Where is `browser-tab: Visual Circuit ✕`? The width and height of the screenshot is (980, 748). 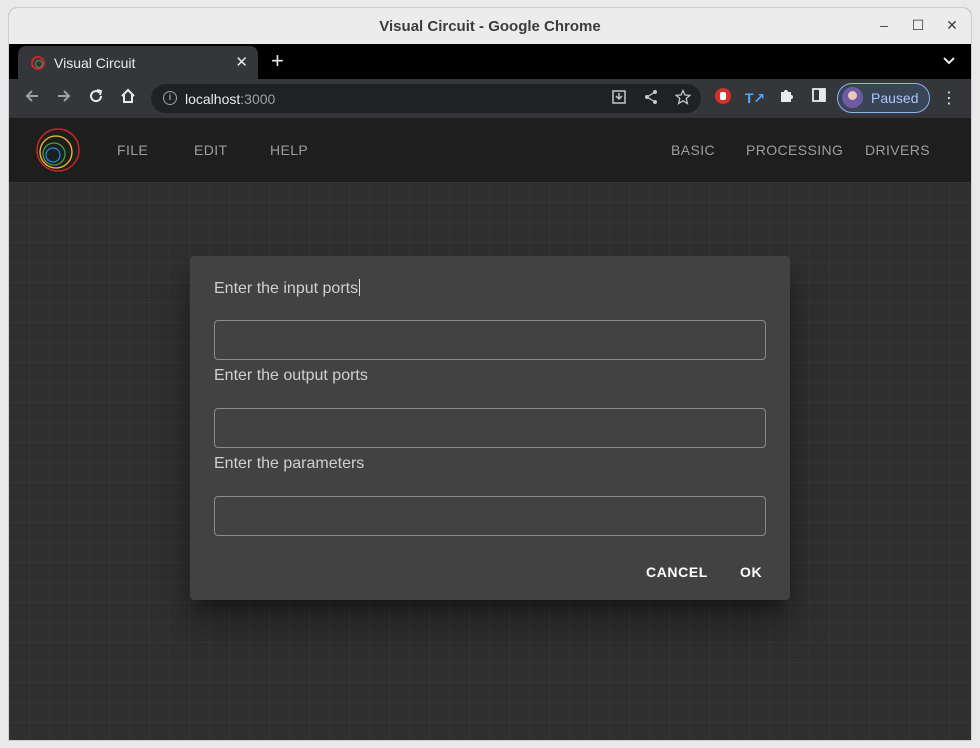 browser-tab: Visual Circuit ✕ is located at coordinates (138, 62).